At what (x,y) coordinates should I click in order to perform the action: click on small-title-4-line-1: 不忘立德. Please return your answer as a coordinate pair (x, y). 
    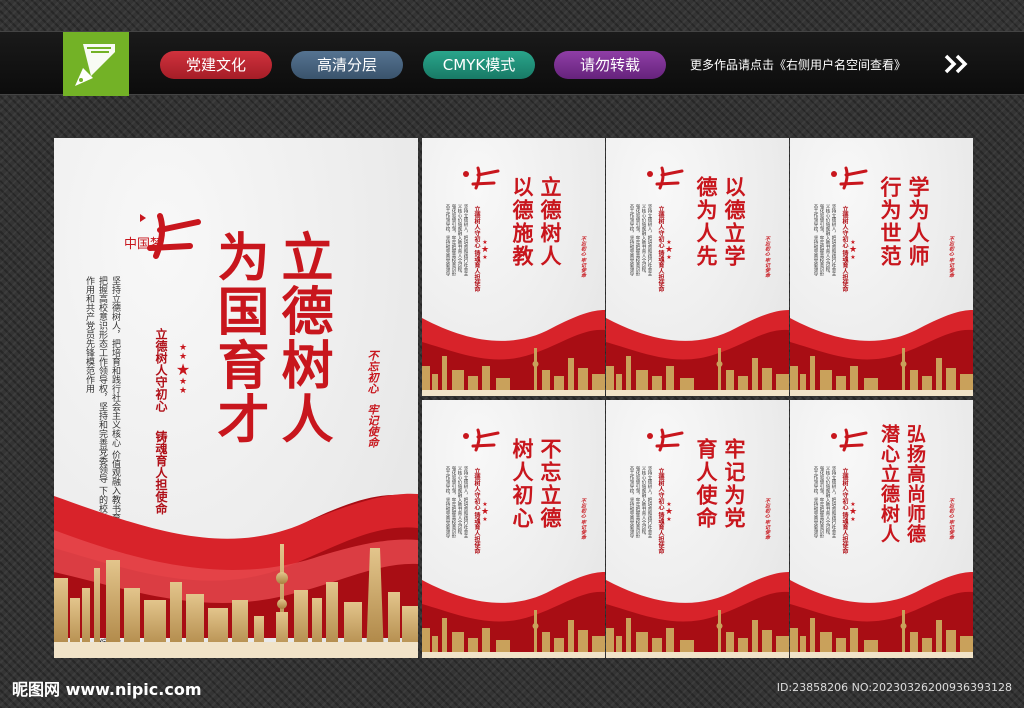
    Looking at the image, I should click on (550, 484).